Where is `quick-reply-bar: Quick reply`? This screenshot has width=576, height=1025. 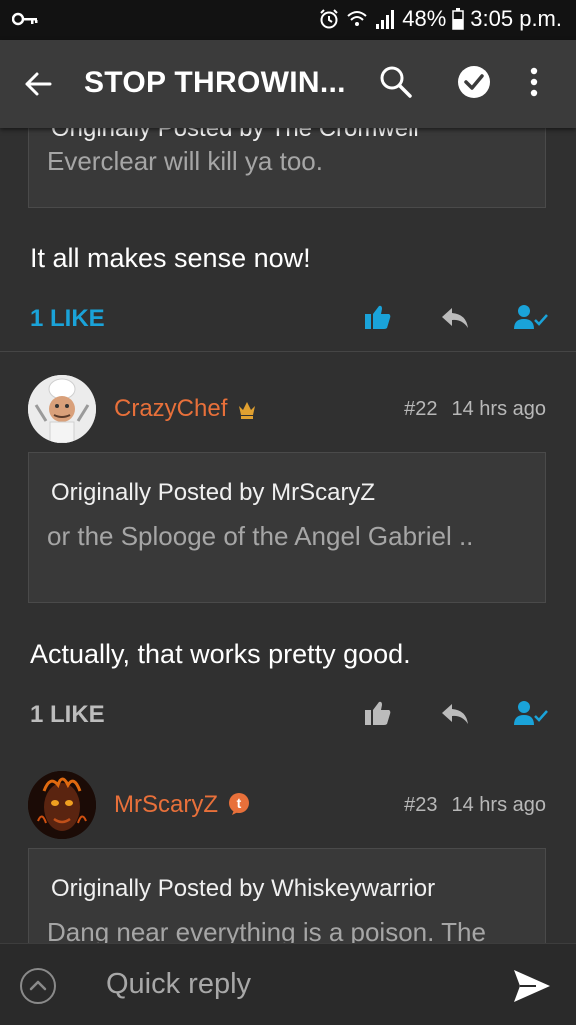 quick-reply-bar: Quick reply is located at coordinates (288, 984).